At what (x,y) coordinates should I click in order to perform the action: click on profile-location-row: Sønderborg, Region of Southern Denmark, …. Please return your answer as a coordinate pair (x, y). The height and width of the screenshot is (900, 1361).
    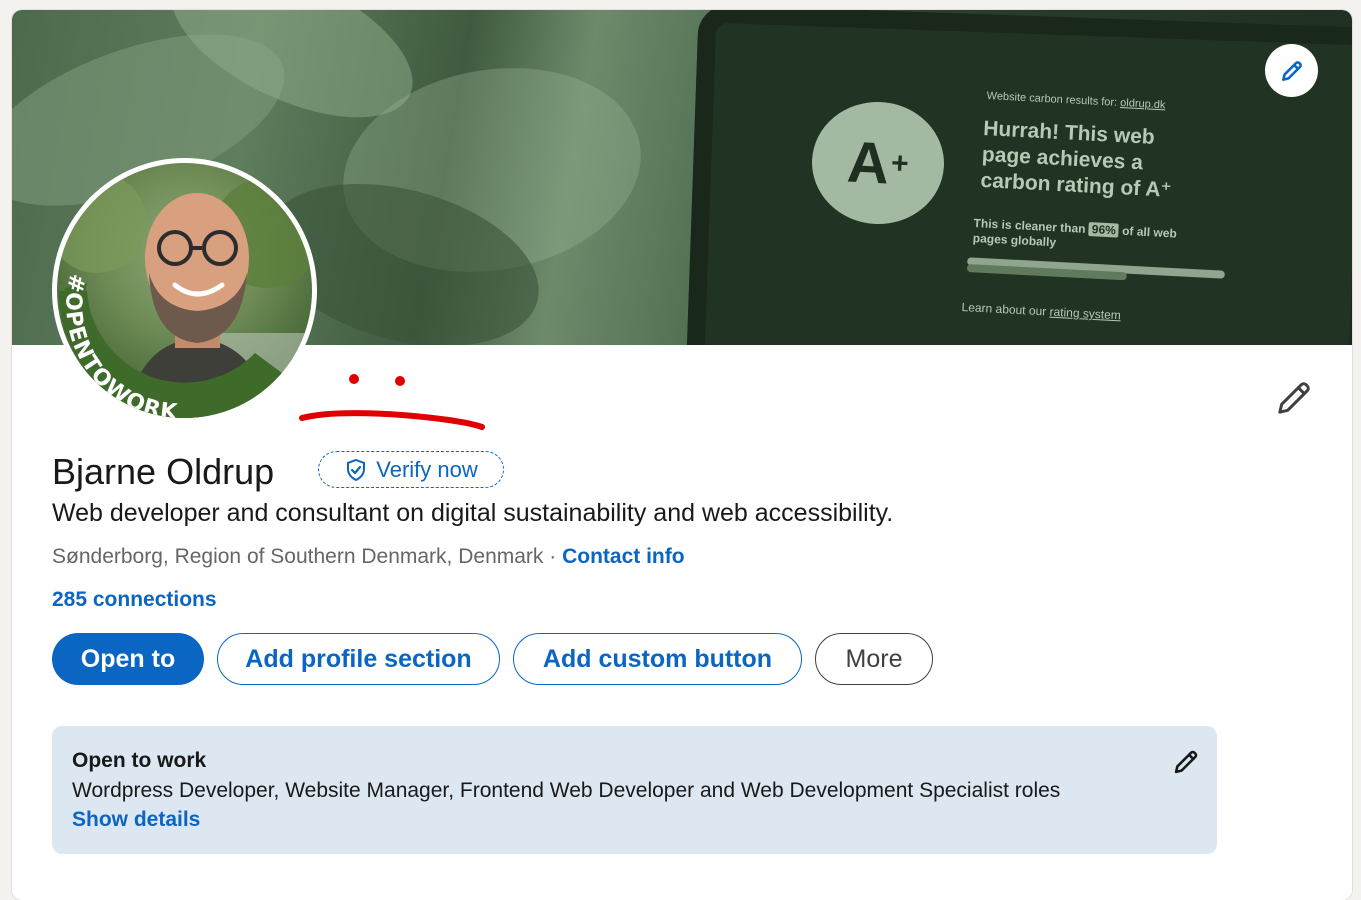
    Looking at the image, I should click on (368, 556).